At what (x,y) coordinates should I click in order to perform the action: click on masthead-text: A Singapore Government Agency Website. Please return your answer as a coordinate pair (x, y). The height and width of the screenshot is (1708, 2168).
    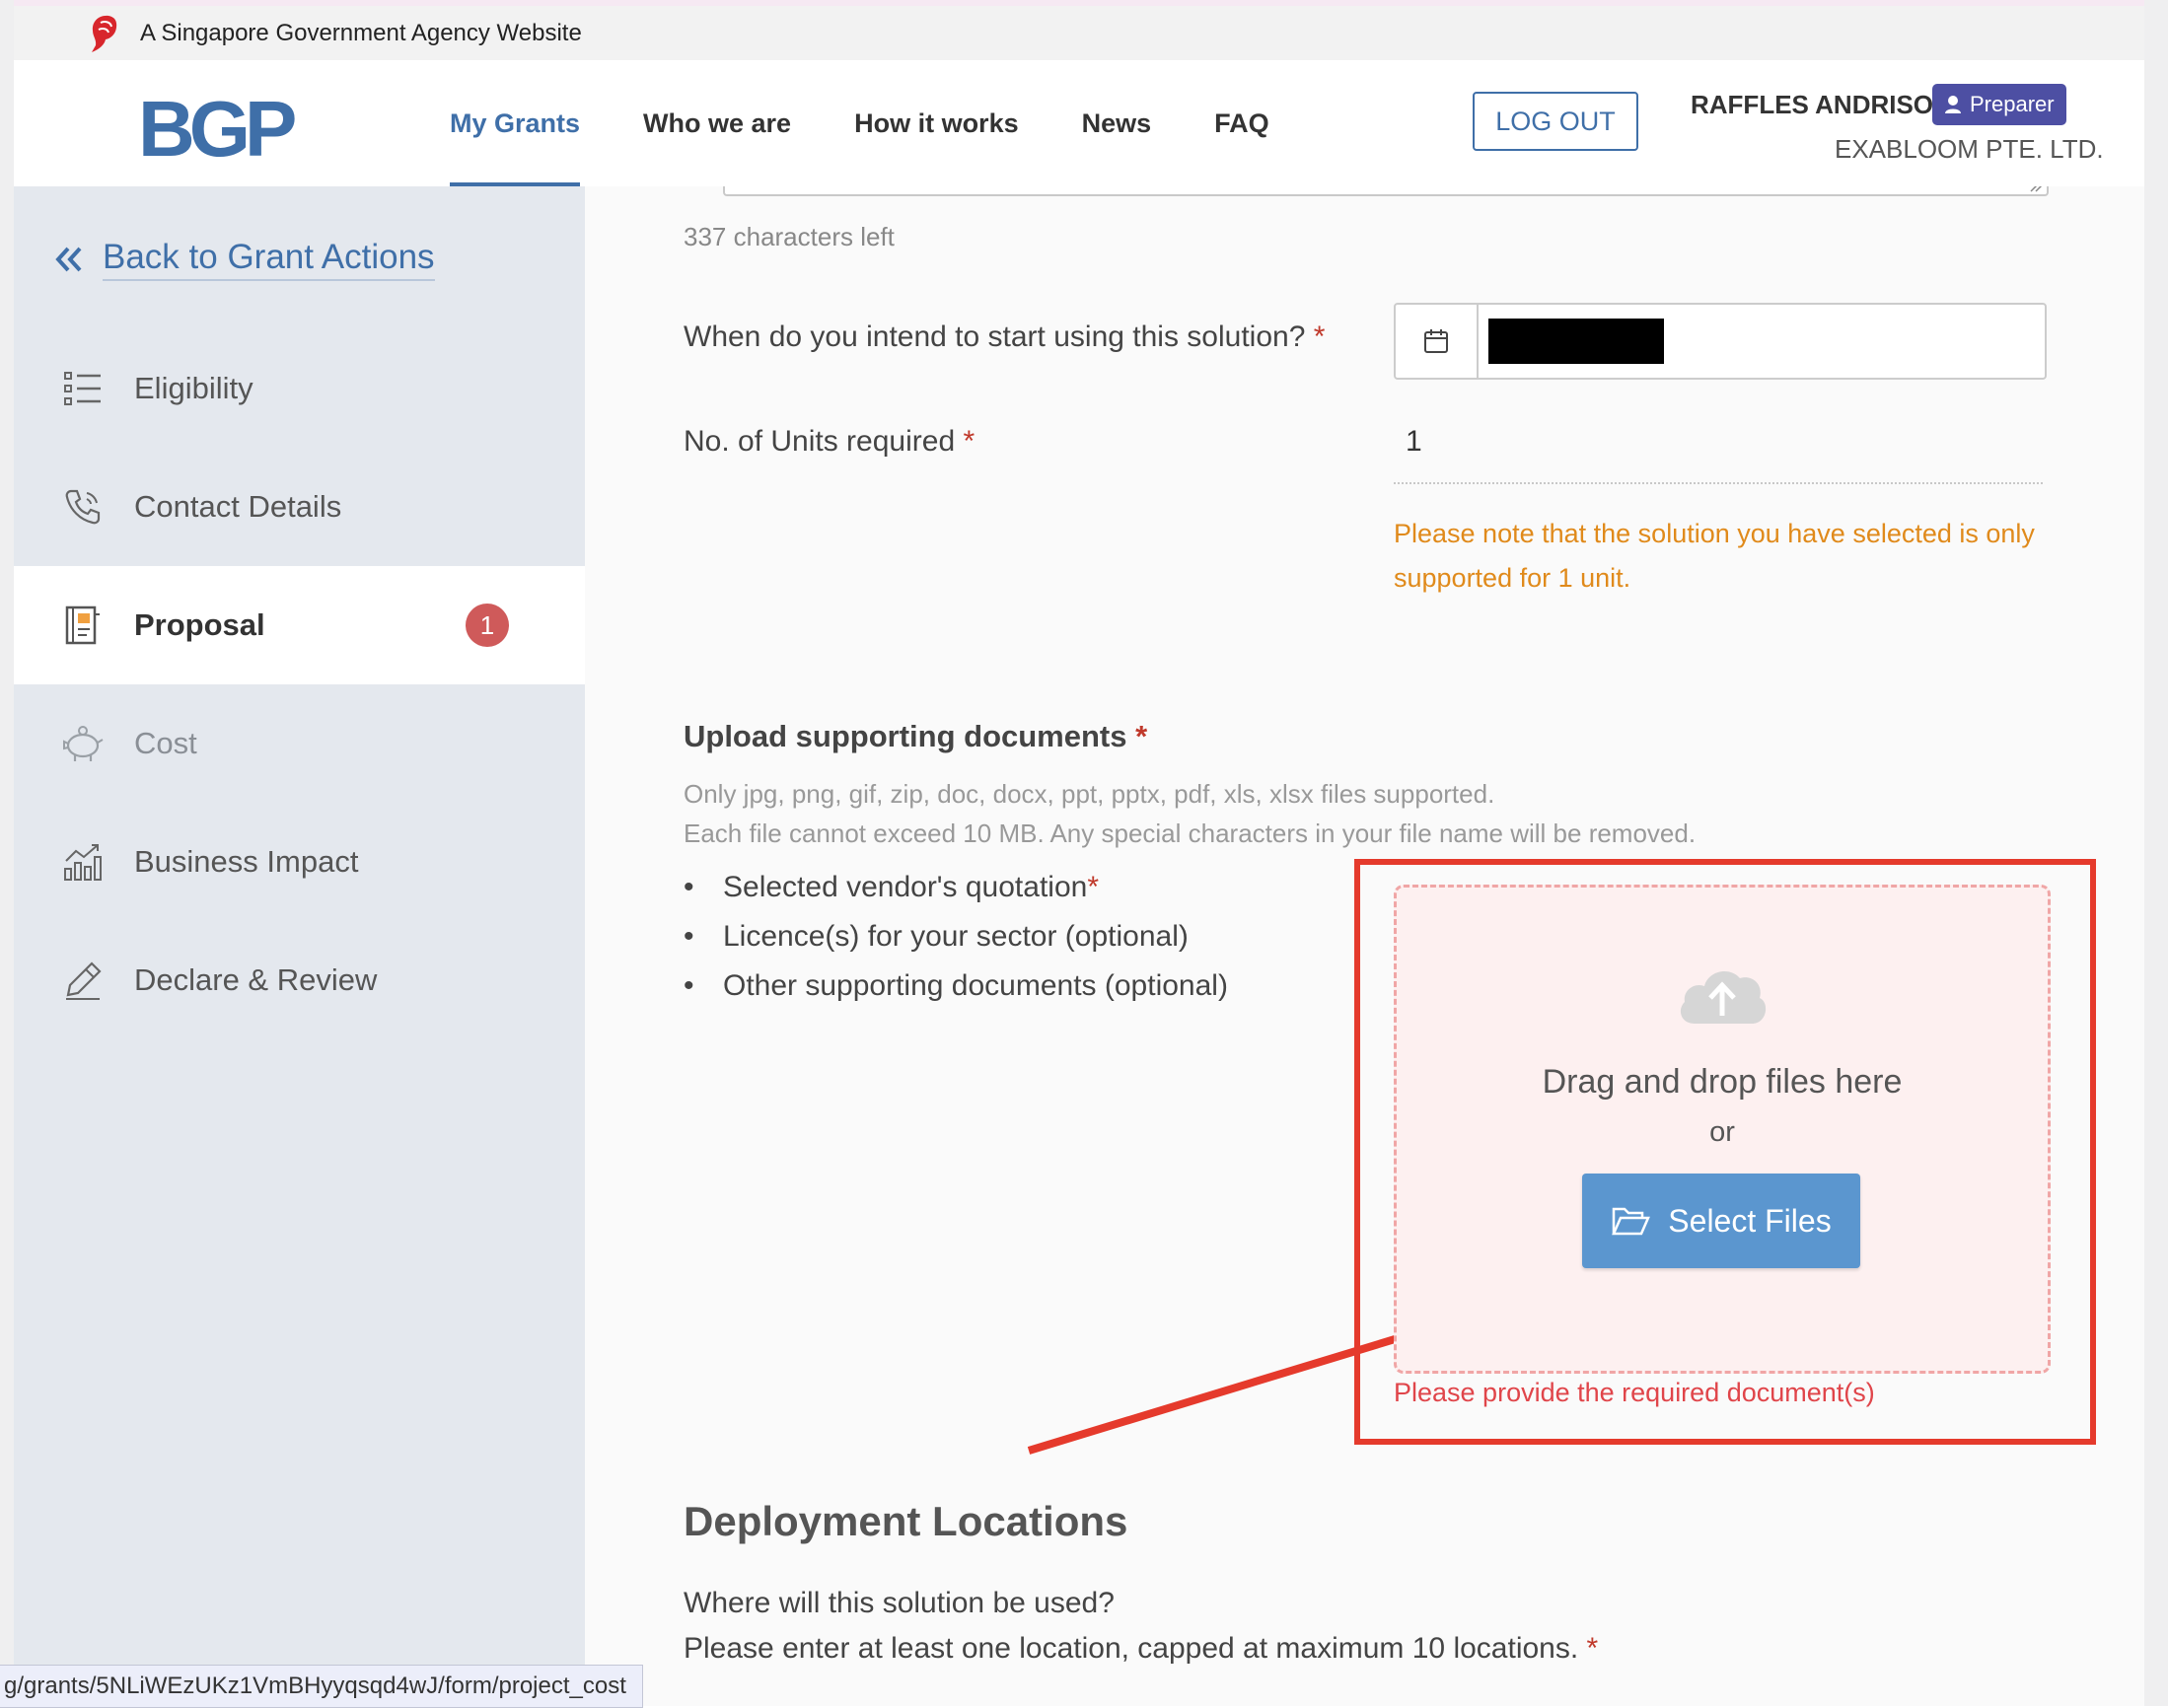
    Looking at the image, I should click on (361, 32).